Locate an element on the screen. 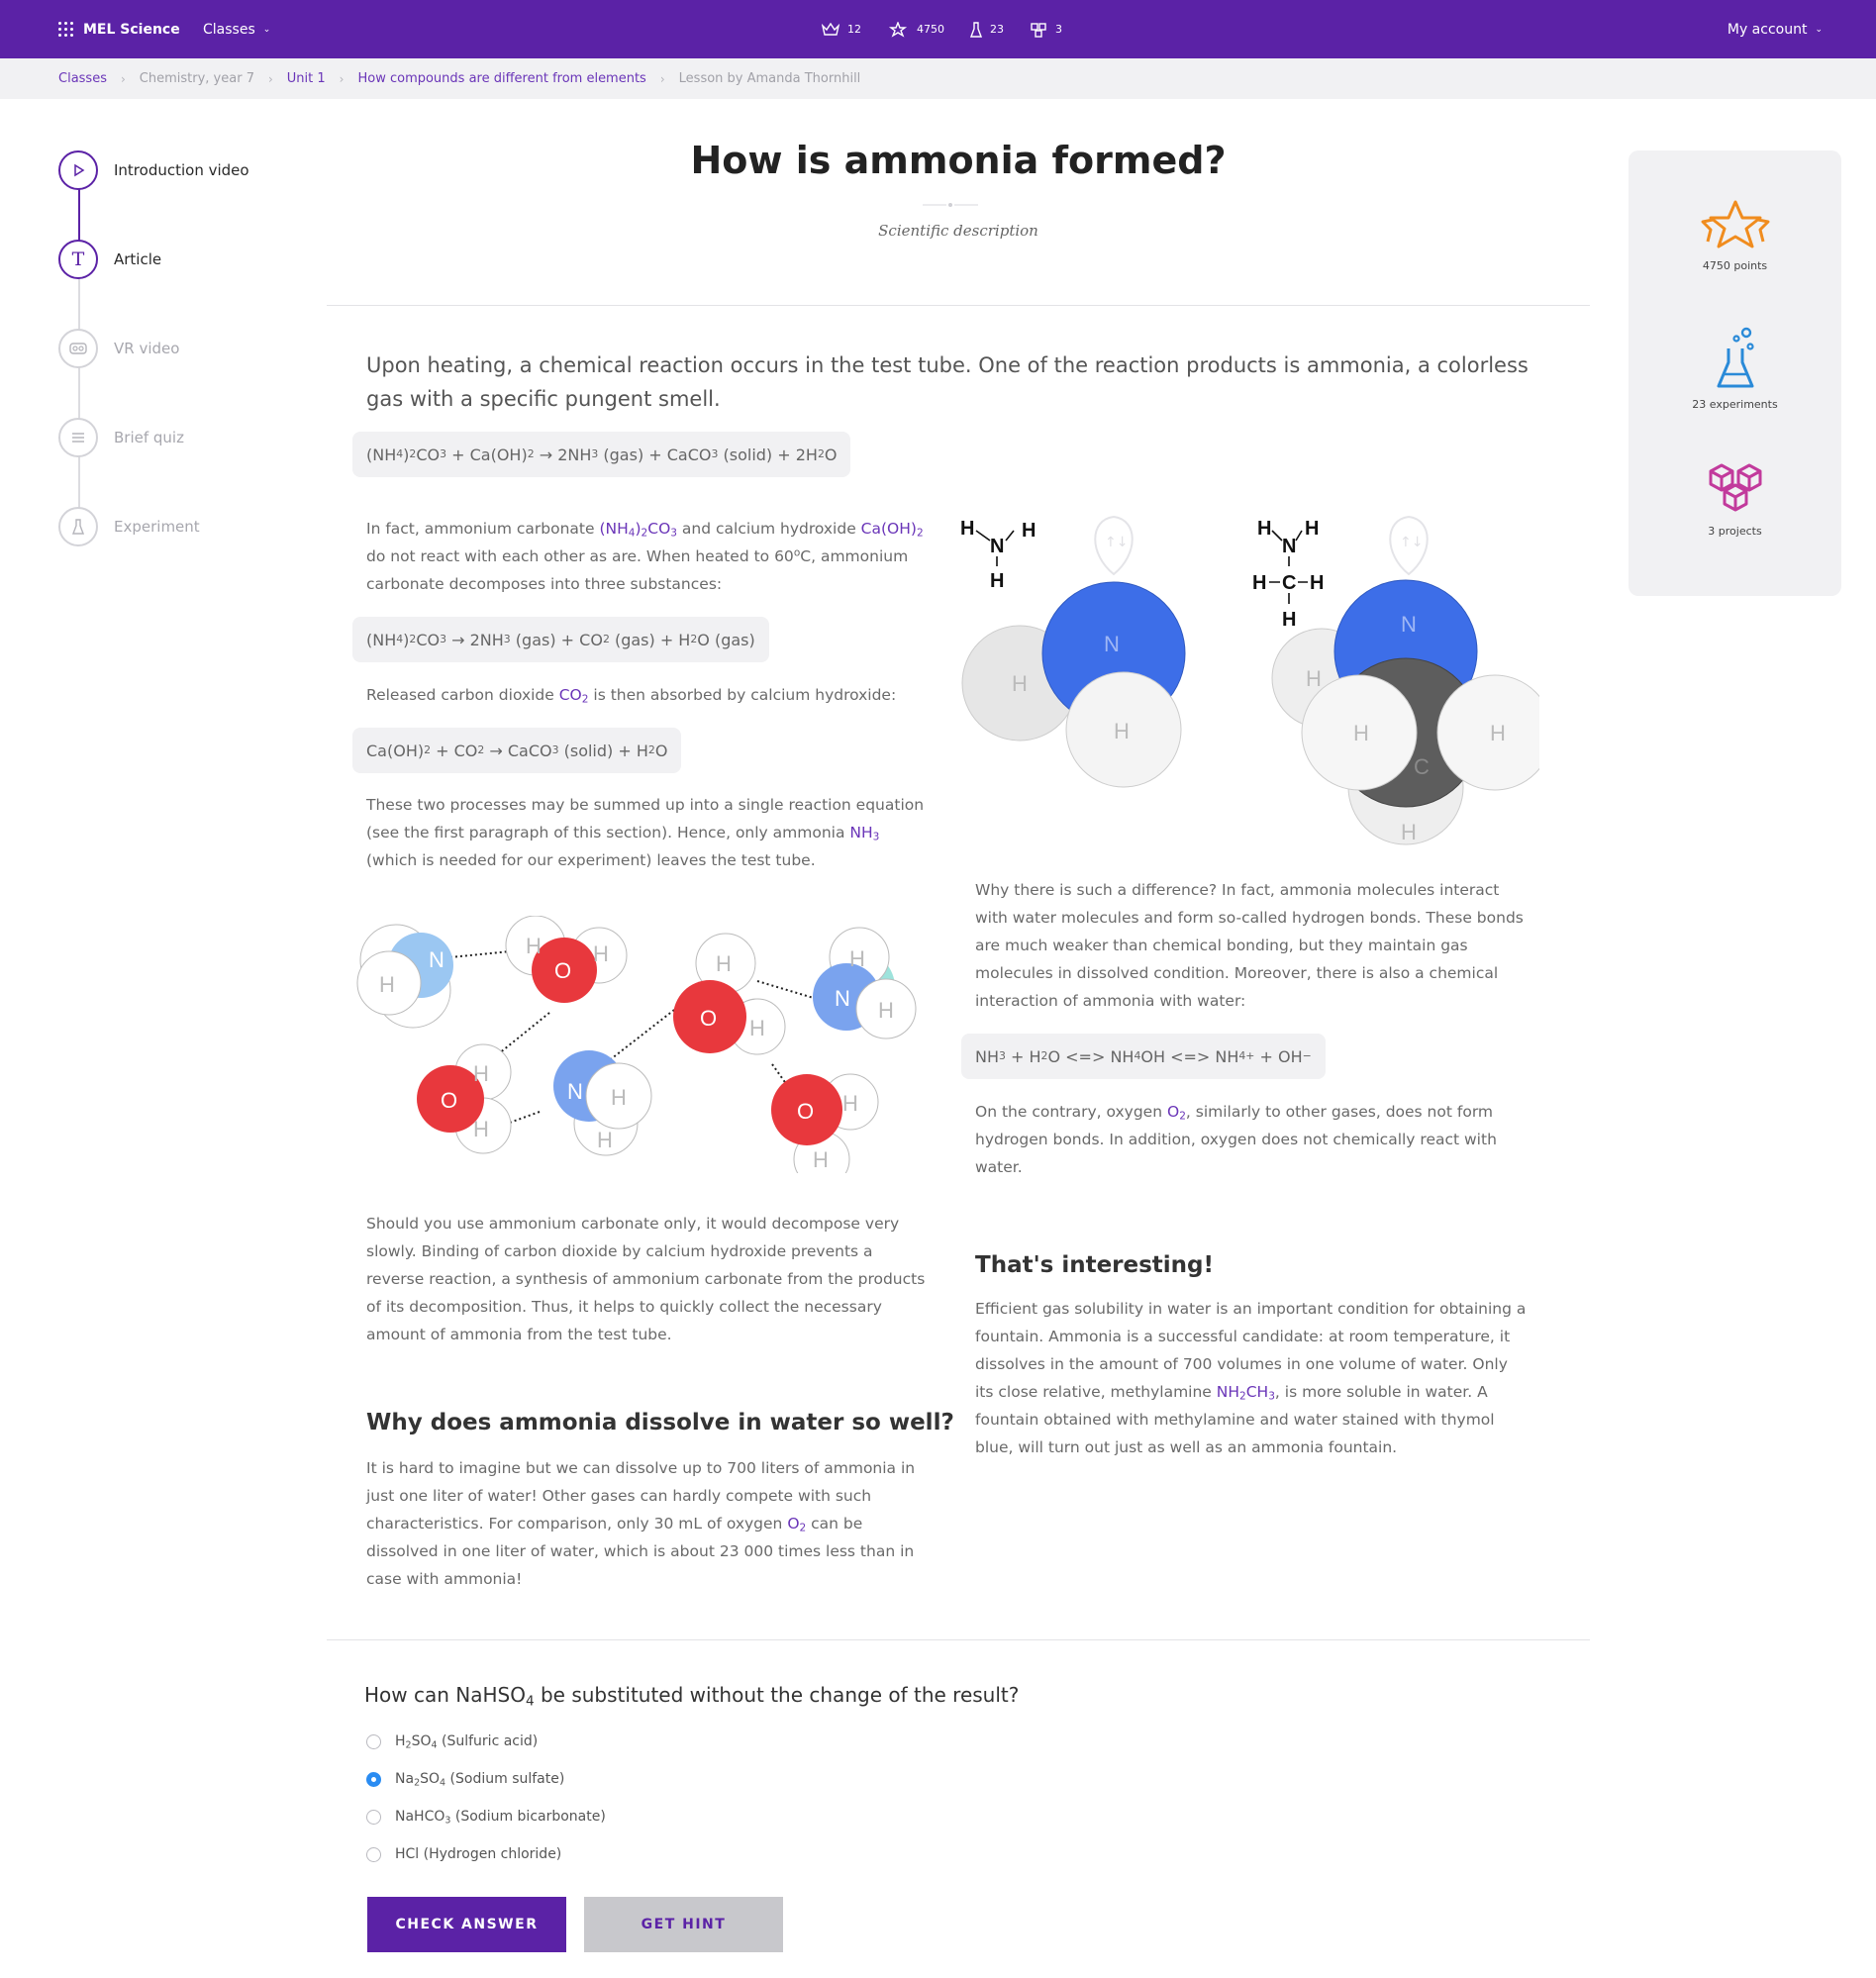 This screenshot has width=1876, height=1978. crown-icon is located at coordinates (830, 29).